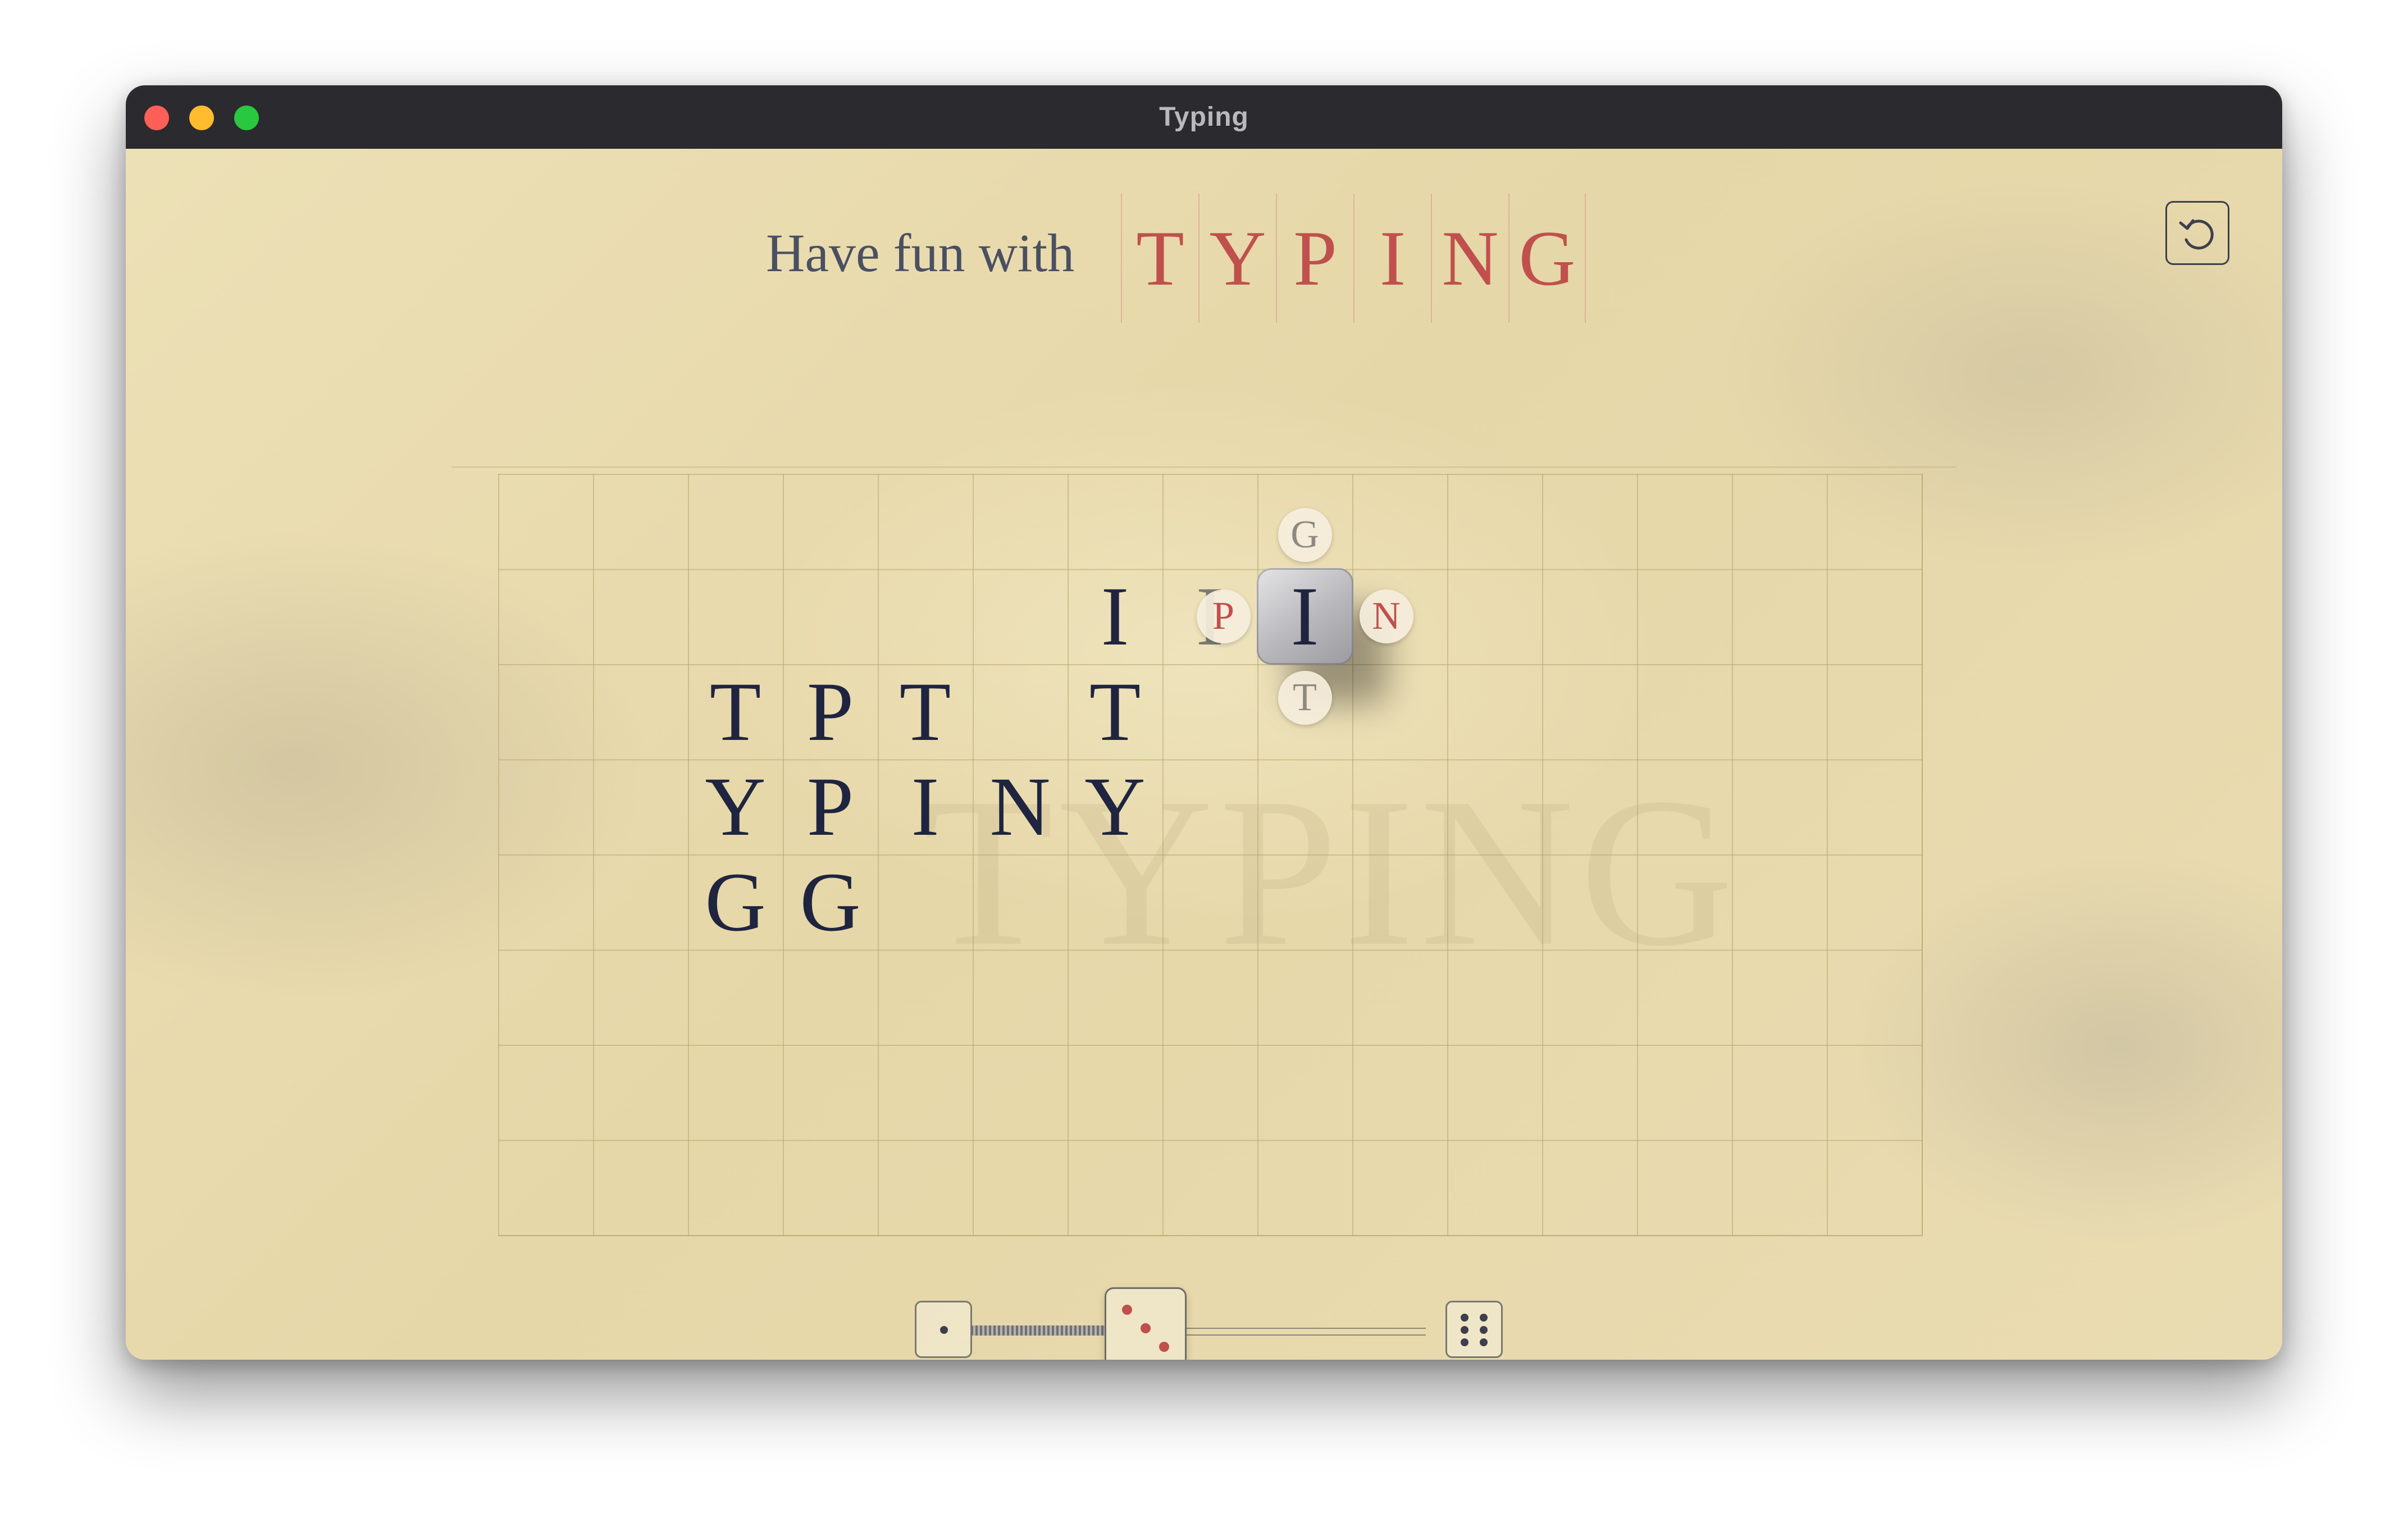  Describe the element at coordinates (1305, 698) in the screenshot. I see `die-option-down: T` at that location.